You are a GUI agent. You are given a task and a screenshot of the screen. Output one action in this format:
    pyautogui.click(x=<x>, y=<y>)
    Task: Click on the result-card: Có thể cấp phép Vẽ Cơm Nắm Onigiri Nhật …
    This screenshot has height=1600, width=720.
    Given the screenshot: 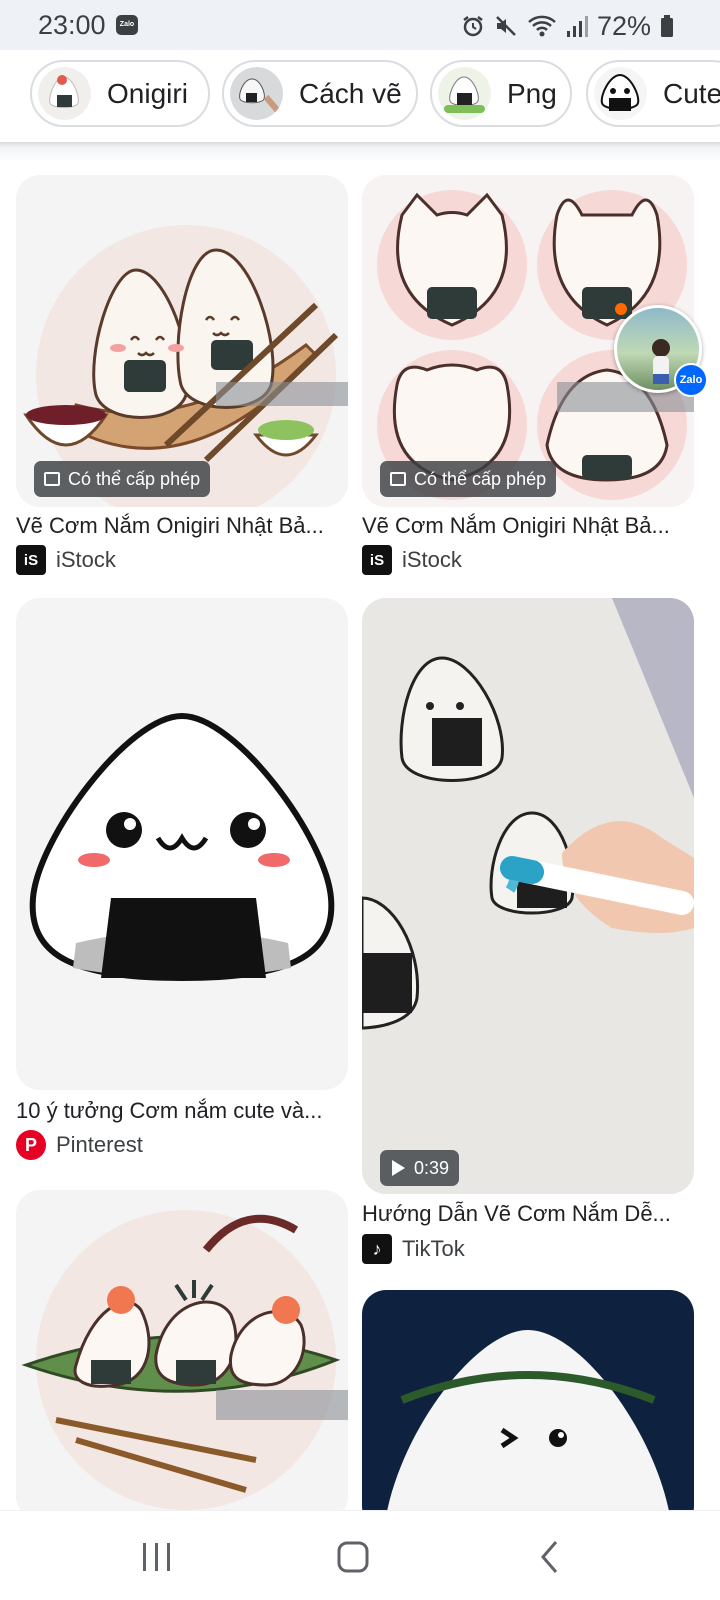 What is the action you would take?
    pyautogui.click(x=182, y=380)
    